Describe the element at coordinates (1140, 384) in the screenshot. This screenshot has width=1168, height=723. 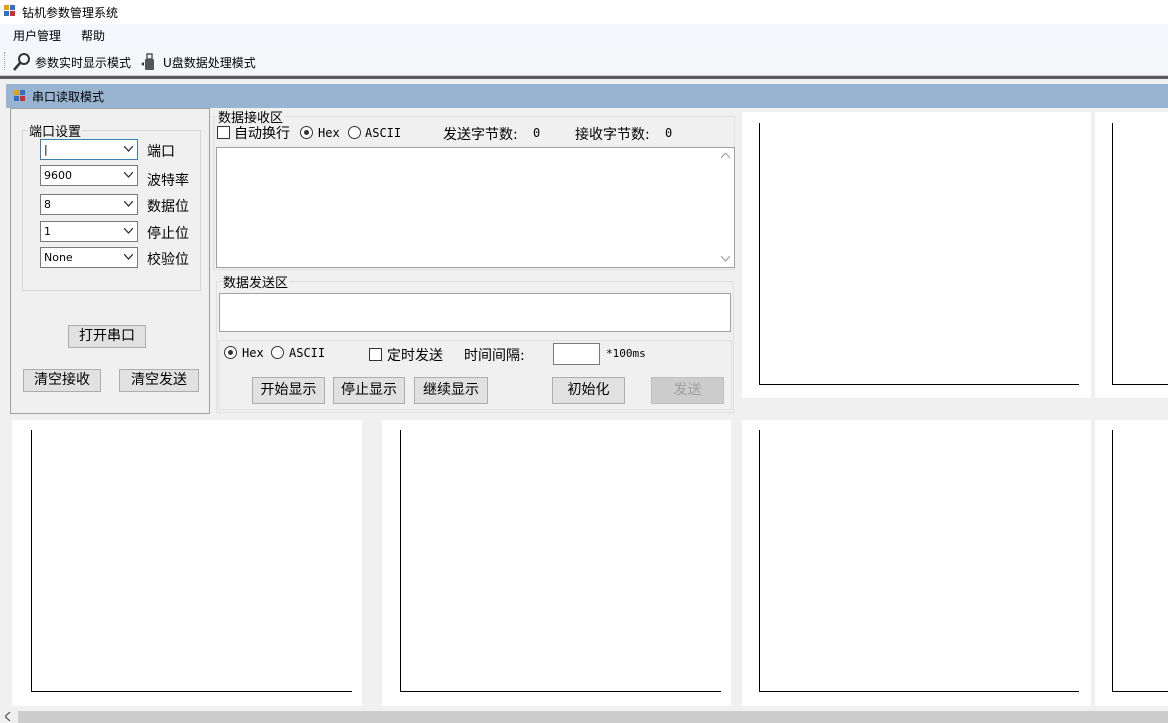
I see `chart-2-x-axis` at that location.